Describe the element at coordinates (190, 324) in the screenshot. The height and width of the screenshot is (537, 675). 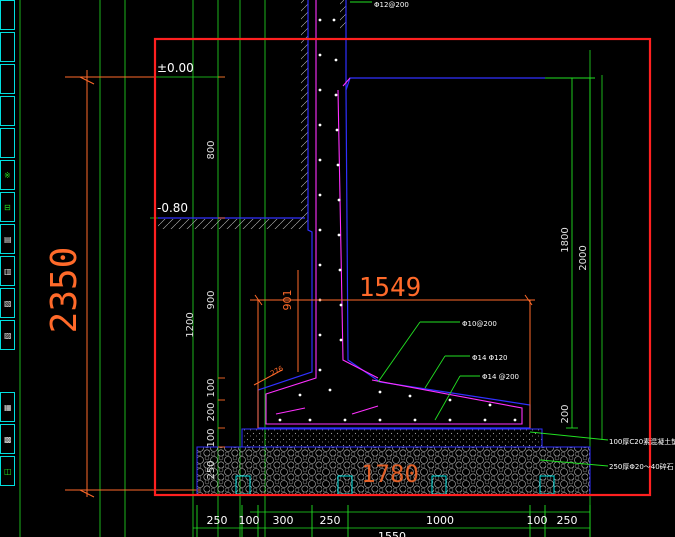
I see `dim-1200: 1200` at that location.